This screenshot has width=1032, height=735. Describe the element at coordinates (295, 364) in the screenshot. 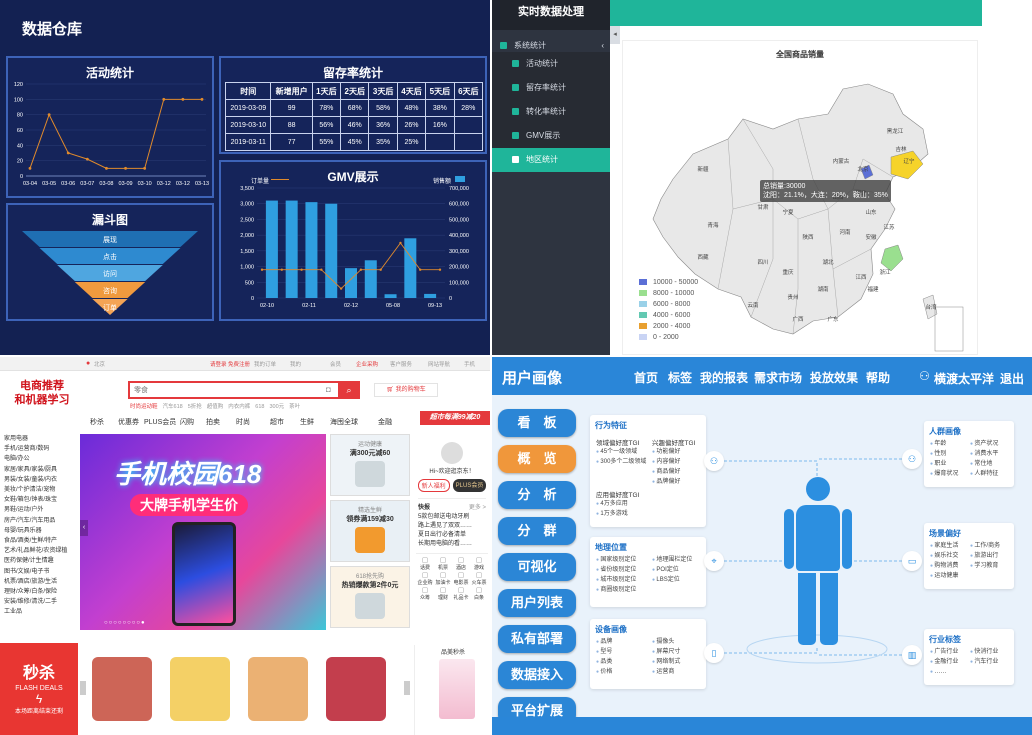

I see `top-bar-link: 我的` at that location.